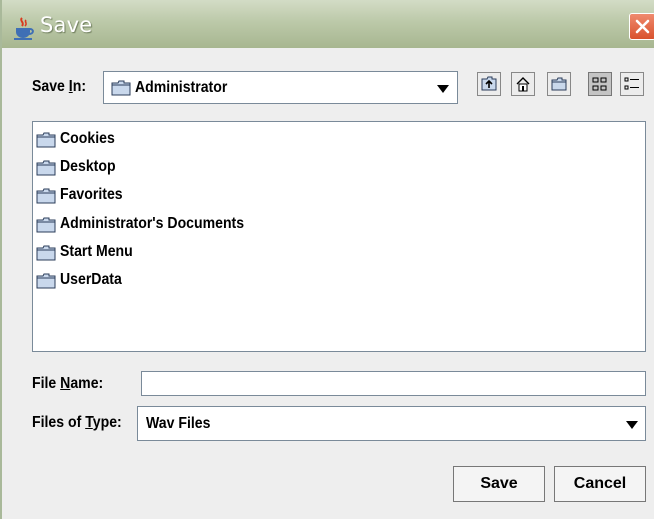 The height and width of the screenshot is (519, 654). I want to click on cancel-button-label: Cancel, so click(600, 483).